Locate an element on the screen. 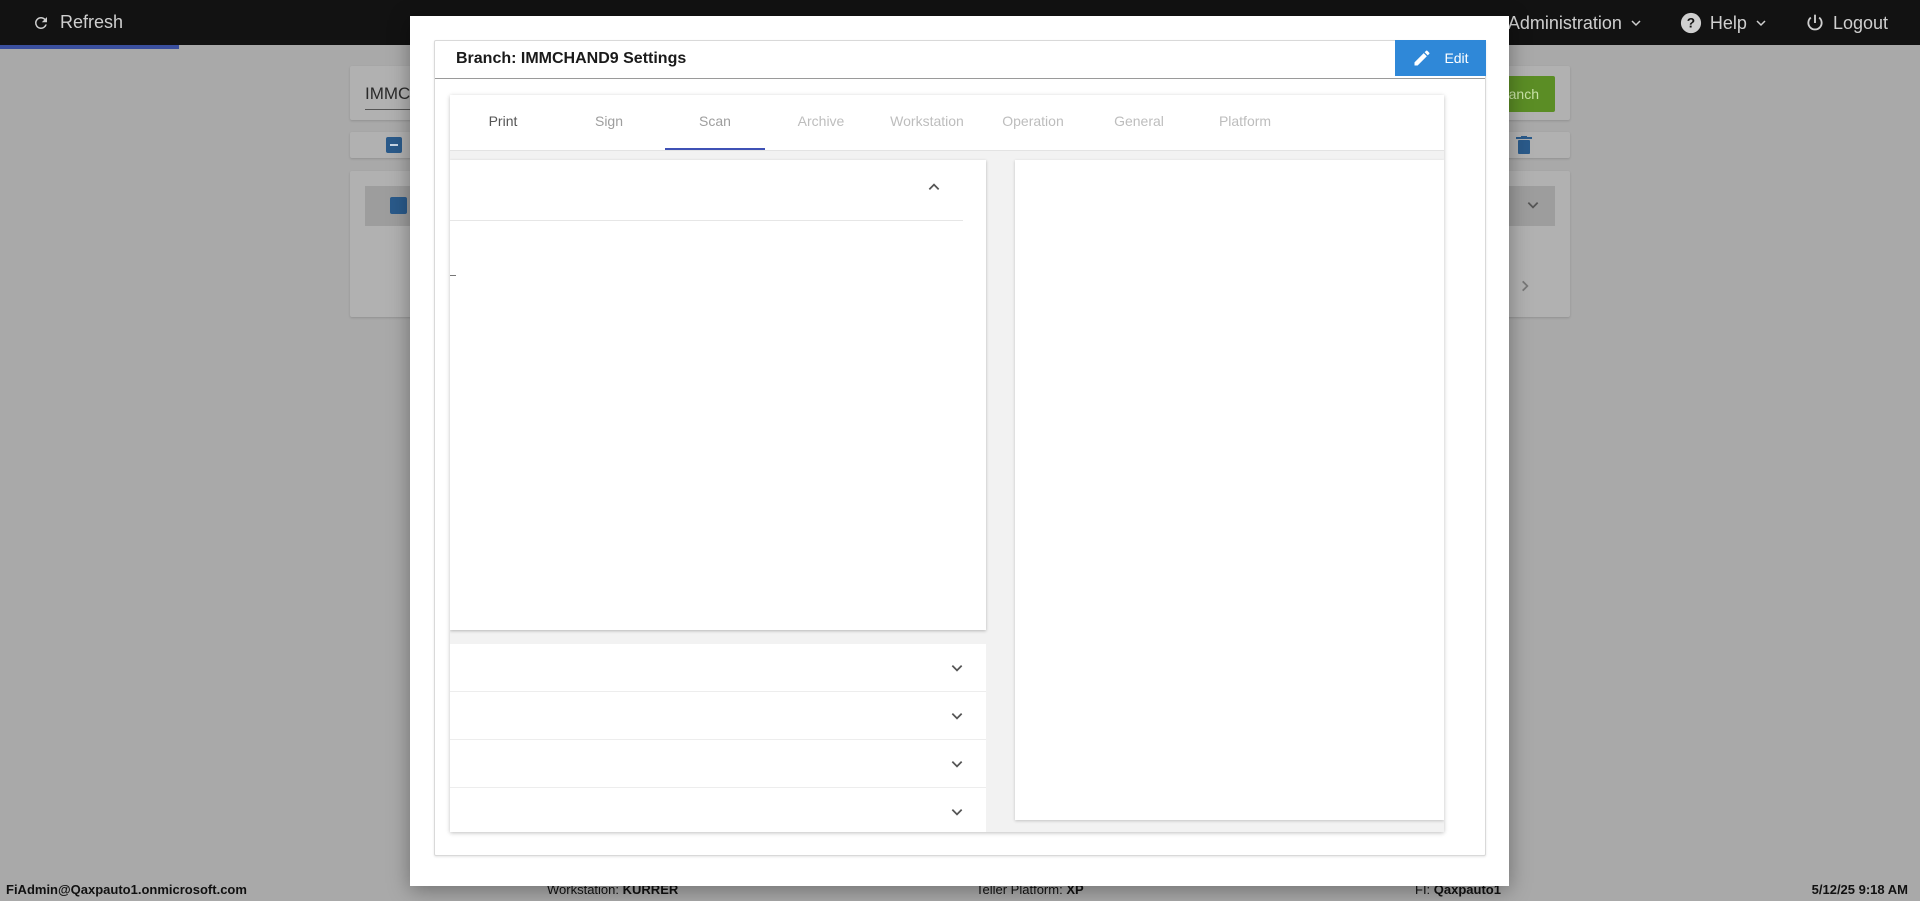 This screenshot has height=901, width=1920. power-icon is located at coordinates (1815, 22).